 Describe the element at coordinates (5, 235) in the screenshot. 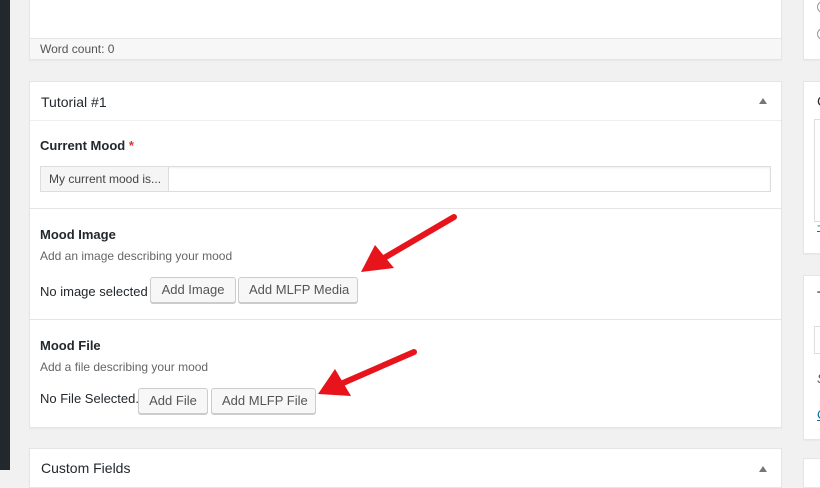

I see `admin-menu-strip` at that location.